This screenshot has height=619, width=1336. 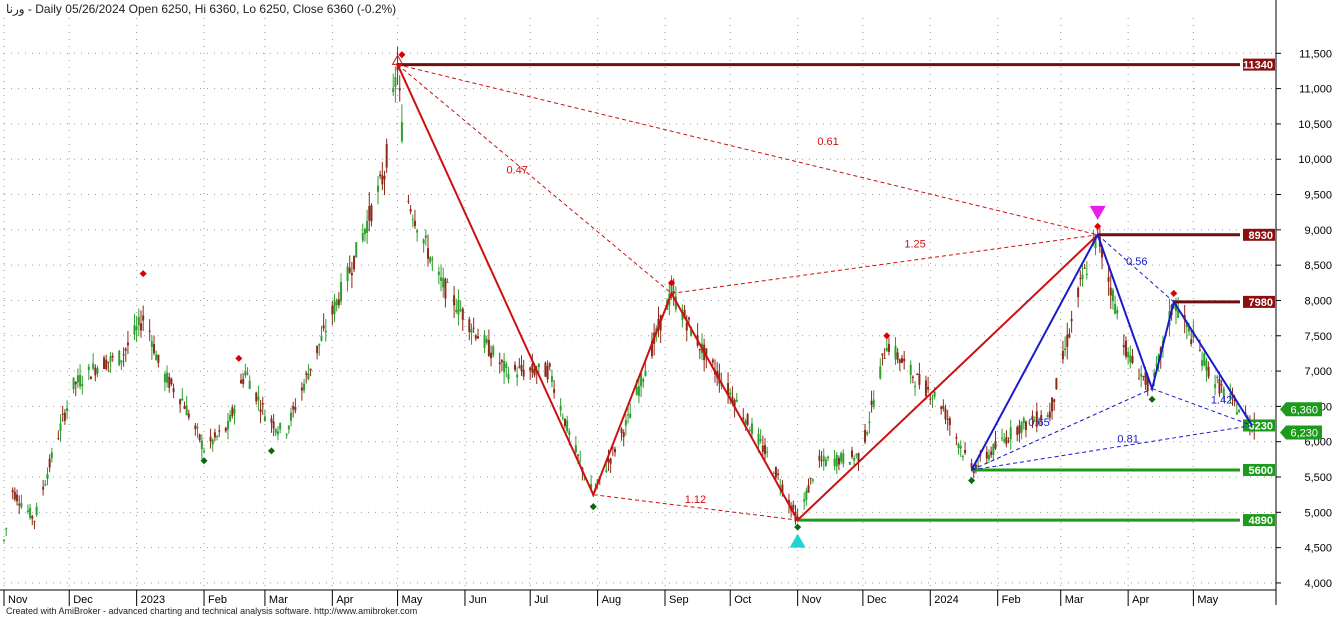 I want to click on x-tick-label: May, so click(x=412, y=600).